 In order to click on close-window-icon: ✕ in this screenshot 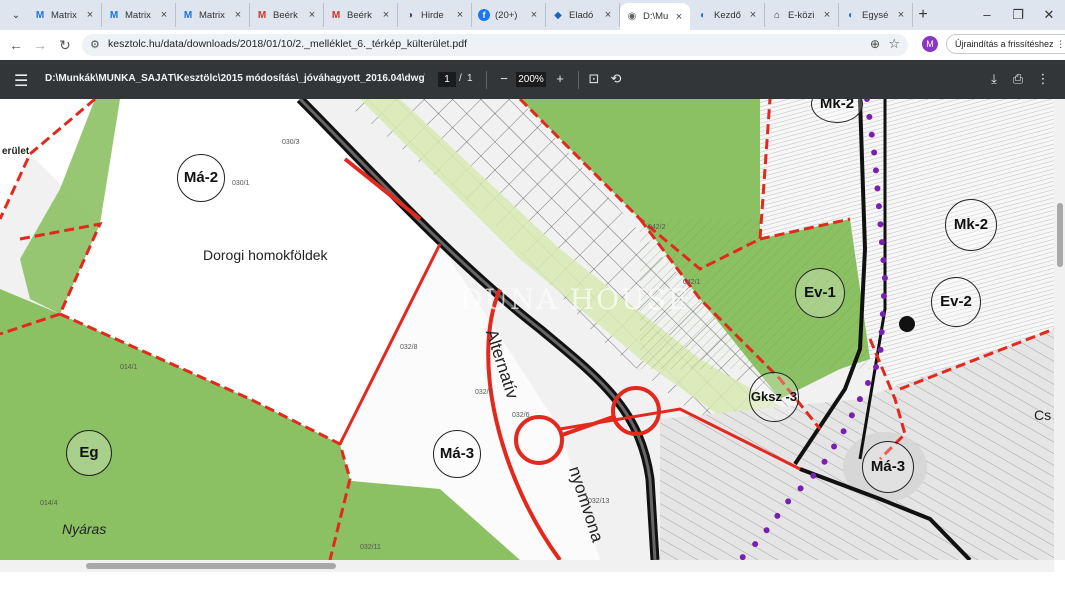, I will do `click(1049, 15)`.